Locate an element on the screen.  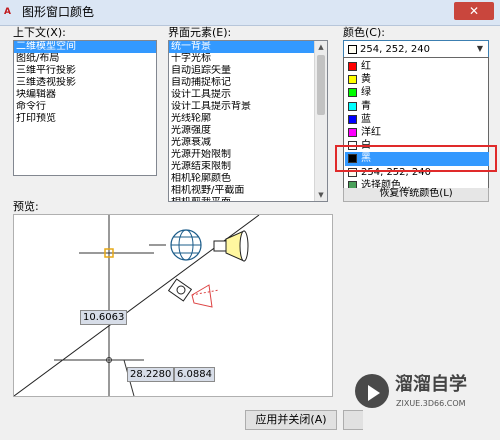
interface-element-list-item: 十字光标 is located at coordinates (248, 59).